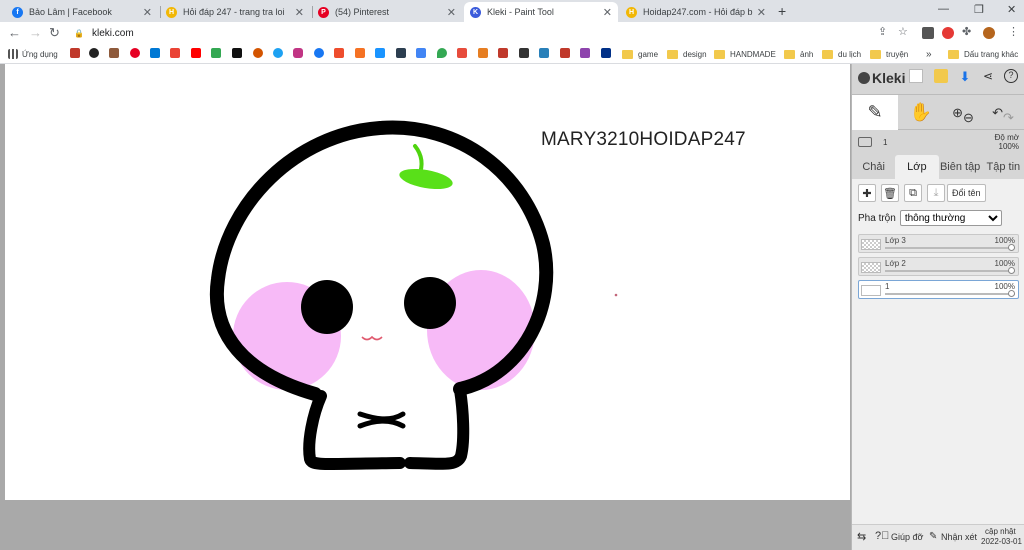  What do you see at coordinates (339, 53) in the screenshot?
I see `shopee-bookmark-icon` at bounding box center [339, 53].